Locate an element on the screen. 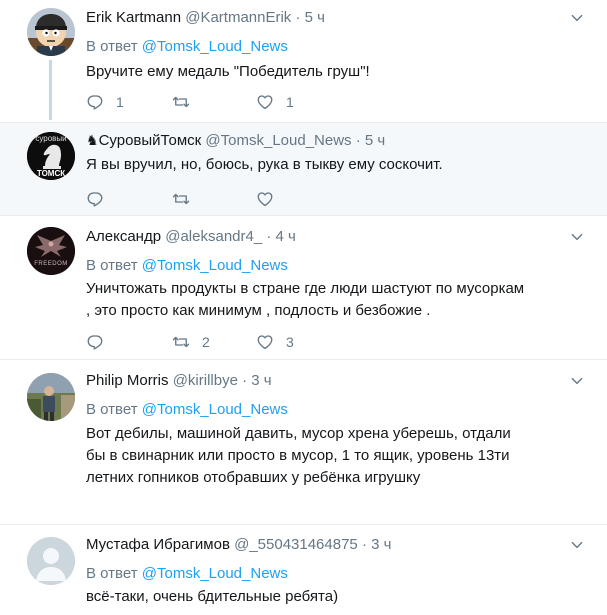 Image resolution: width=607 pixels, height=615 pixels. tweet-header: Мустафа Ибрагимов @_550431464875 · 3 ч is located at coordinates (238, 544).